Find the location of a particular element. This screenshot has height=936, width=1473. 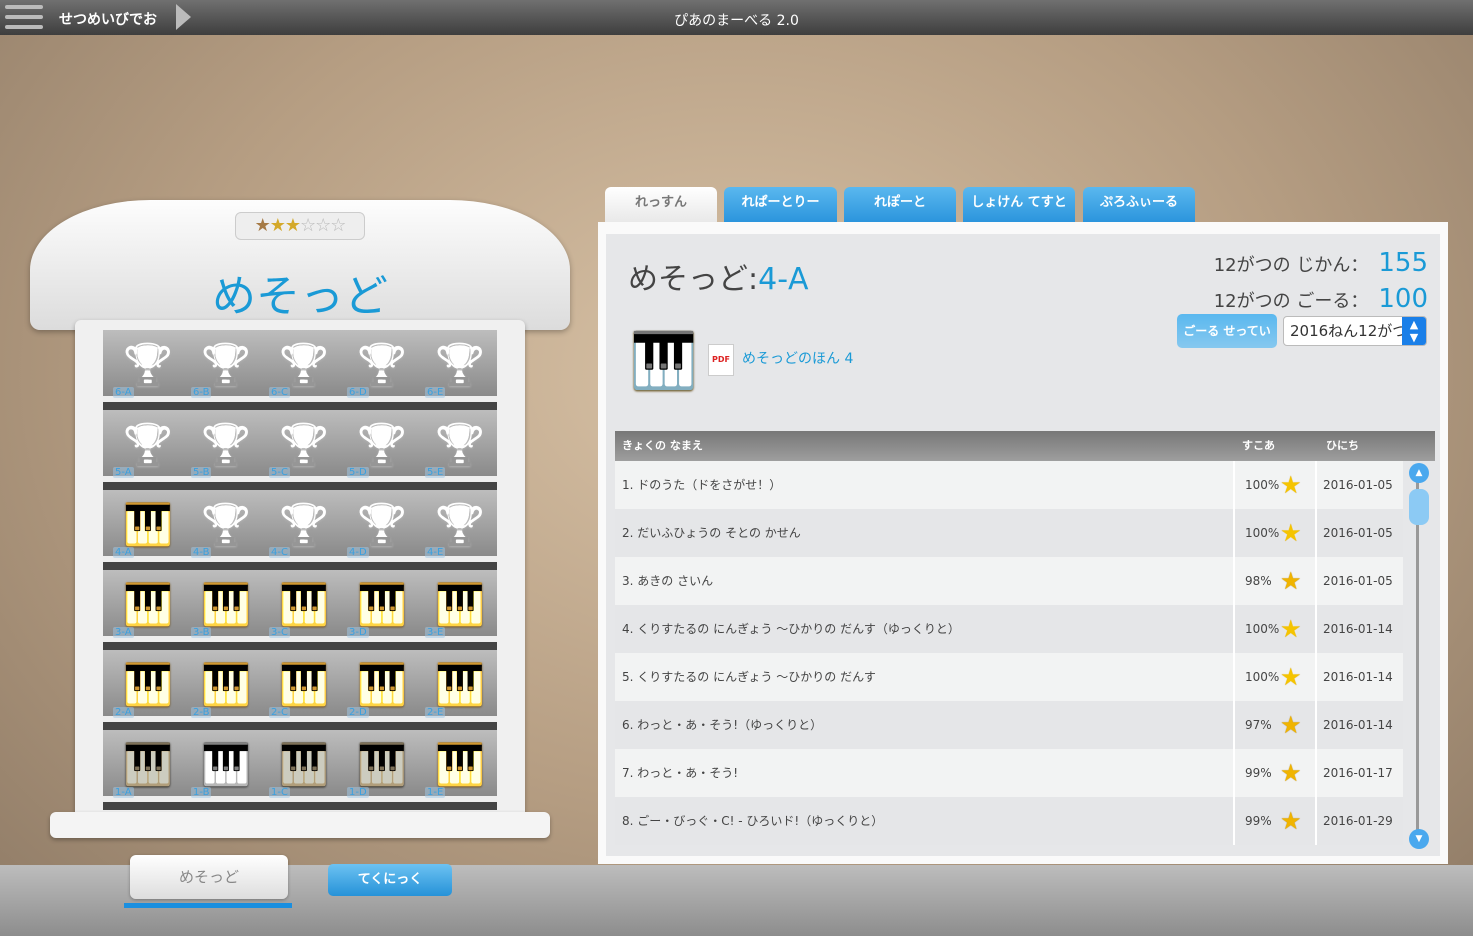

song-name: 6. わっと・あ・そう!（ゆっくりと） is located at coordinates (722, 725).